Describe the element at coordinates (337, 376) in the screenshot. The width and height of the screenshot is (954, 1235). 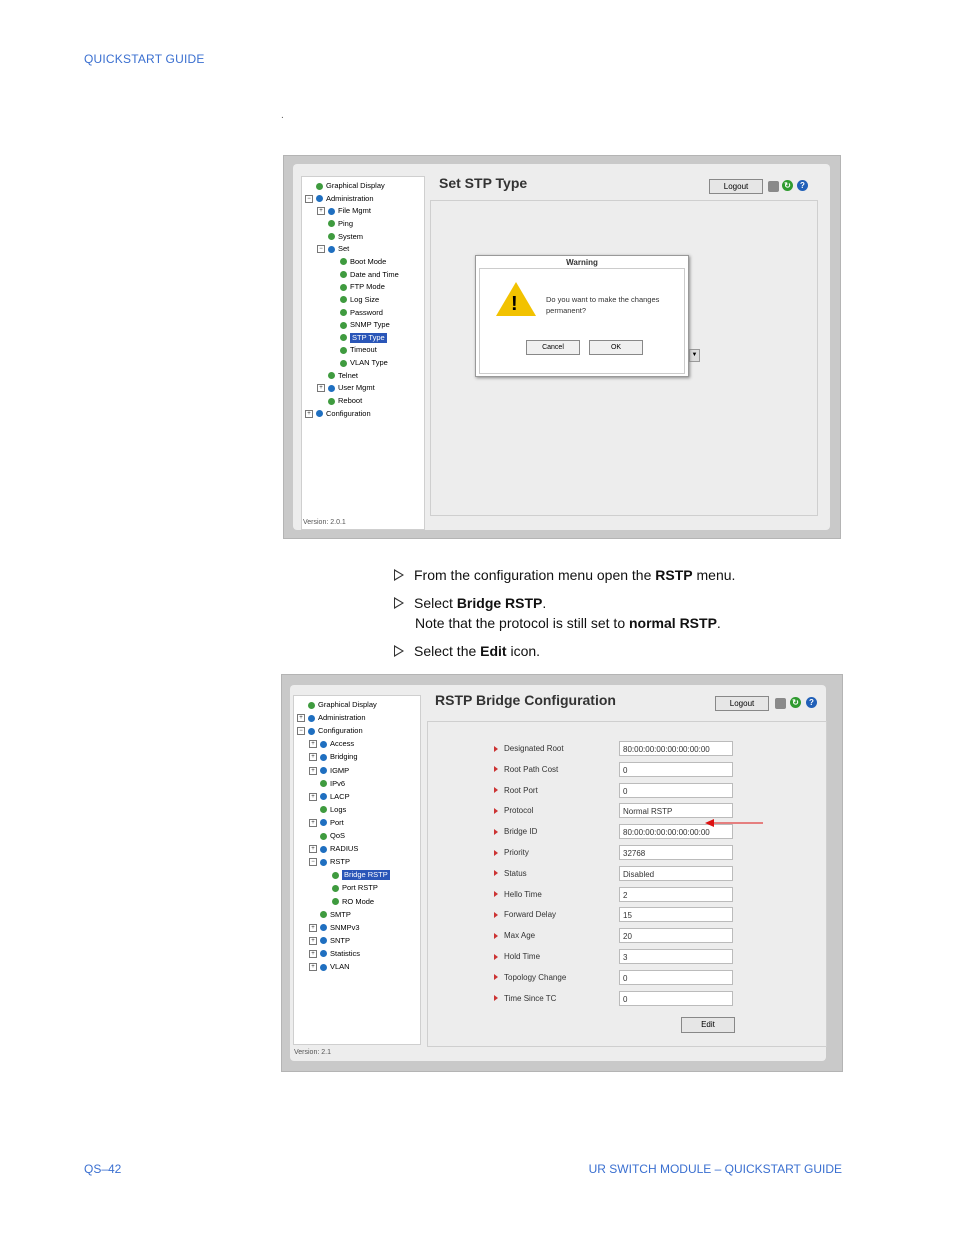
I see `tree-item: Telnet` at that location.